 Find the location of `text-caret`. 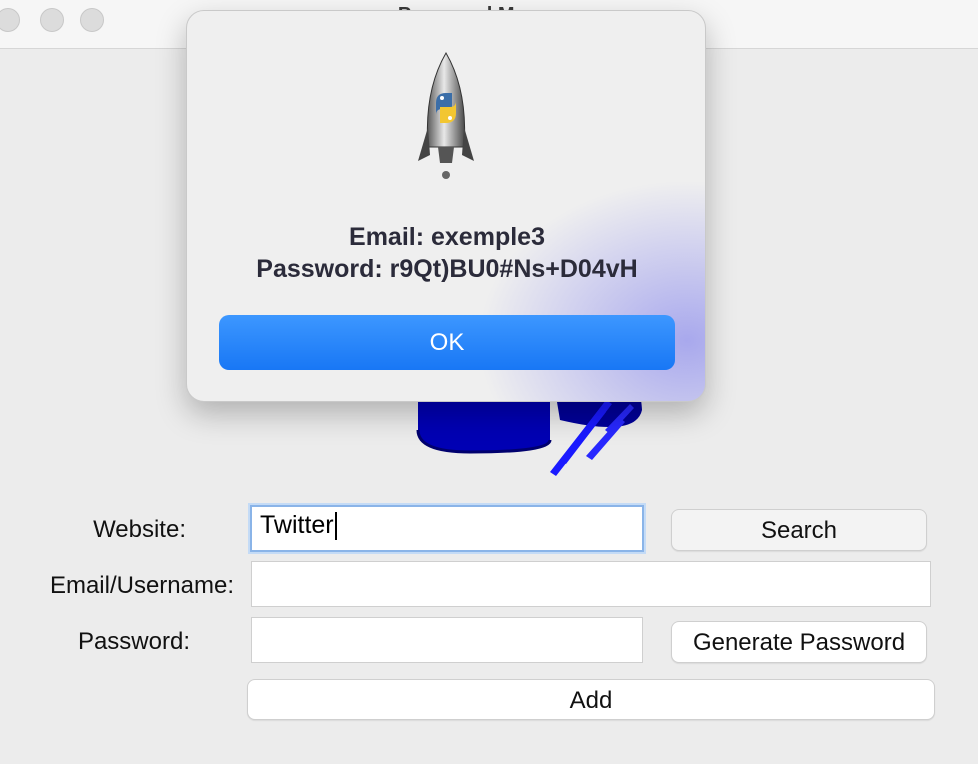

text-caret is located at coordinates (335, 526).